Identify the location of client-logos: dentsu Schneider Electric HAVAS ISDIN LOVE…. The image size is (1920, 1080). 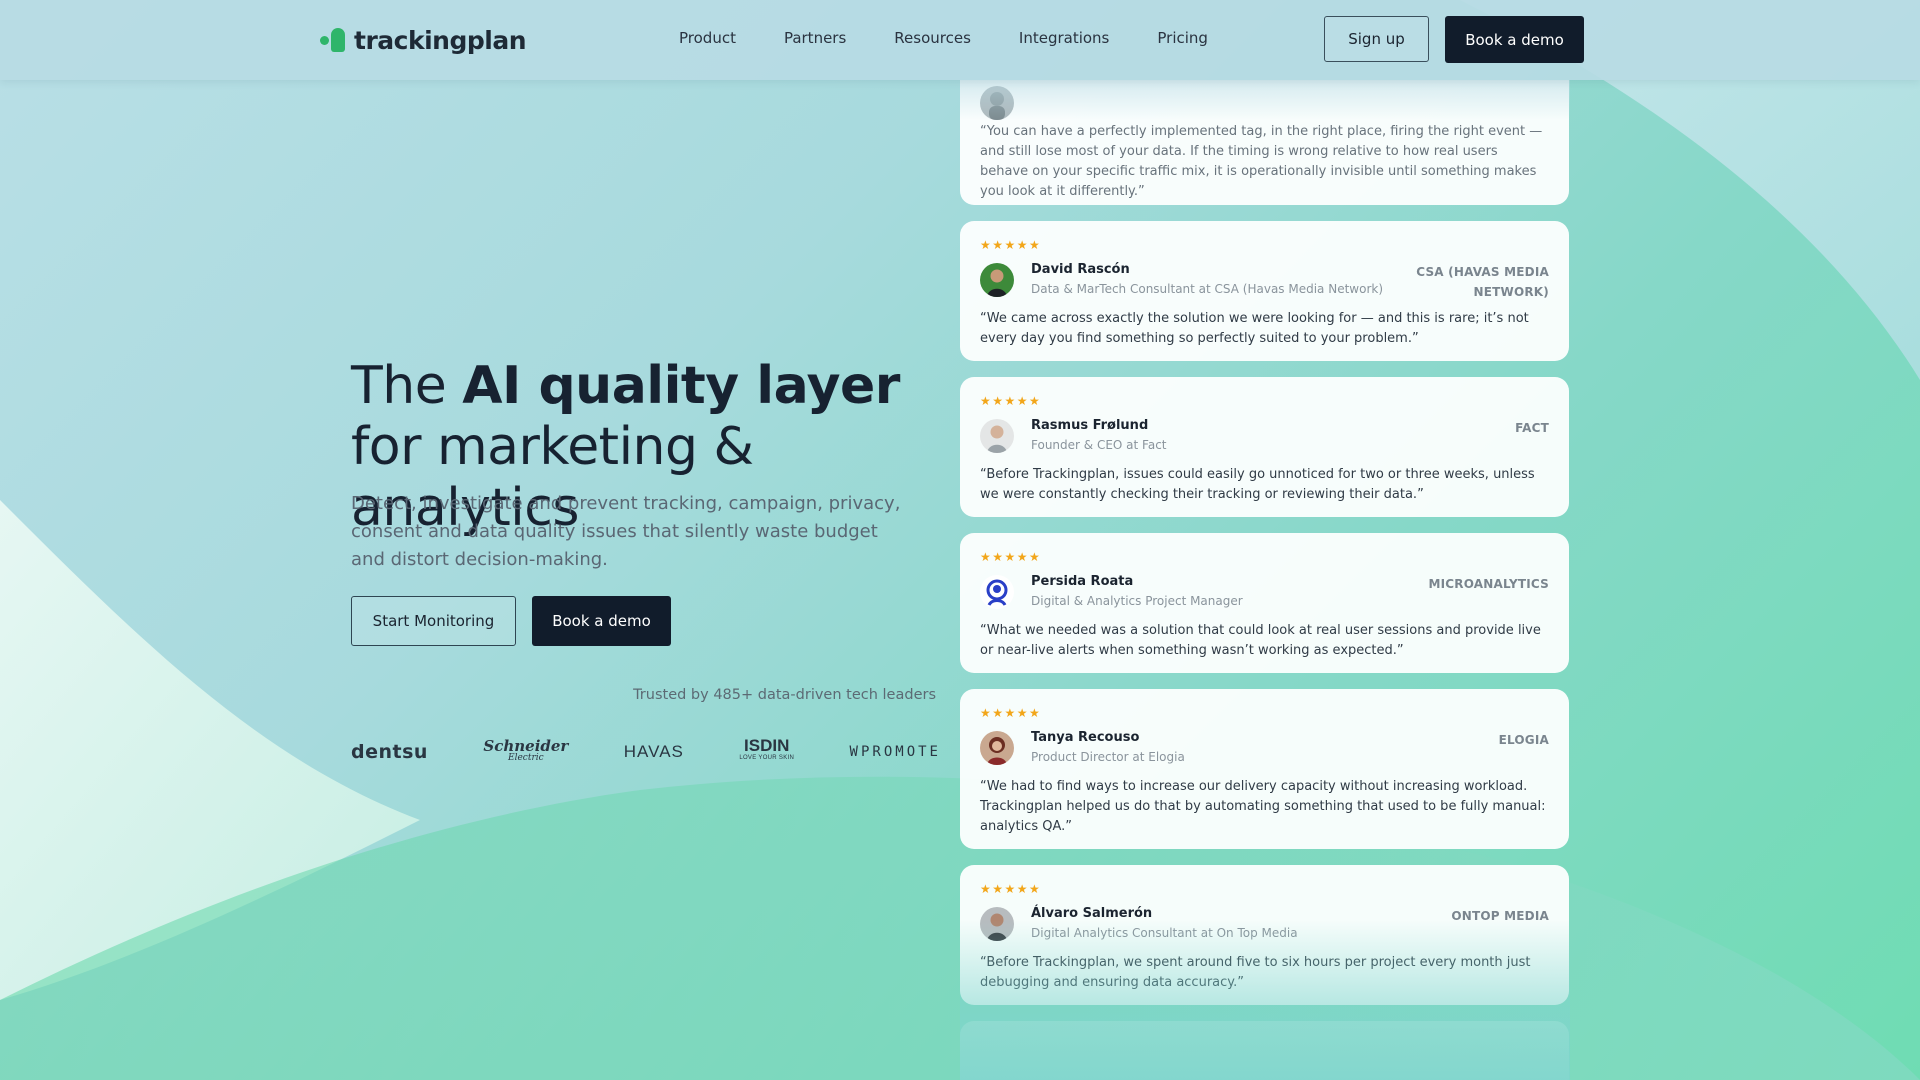
(646, 752).